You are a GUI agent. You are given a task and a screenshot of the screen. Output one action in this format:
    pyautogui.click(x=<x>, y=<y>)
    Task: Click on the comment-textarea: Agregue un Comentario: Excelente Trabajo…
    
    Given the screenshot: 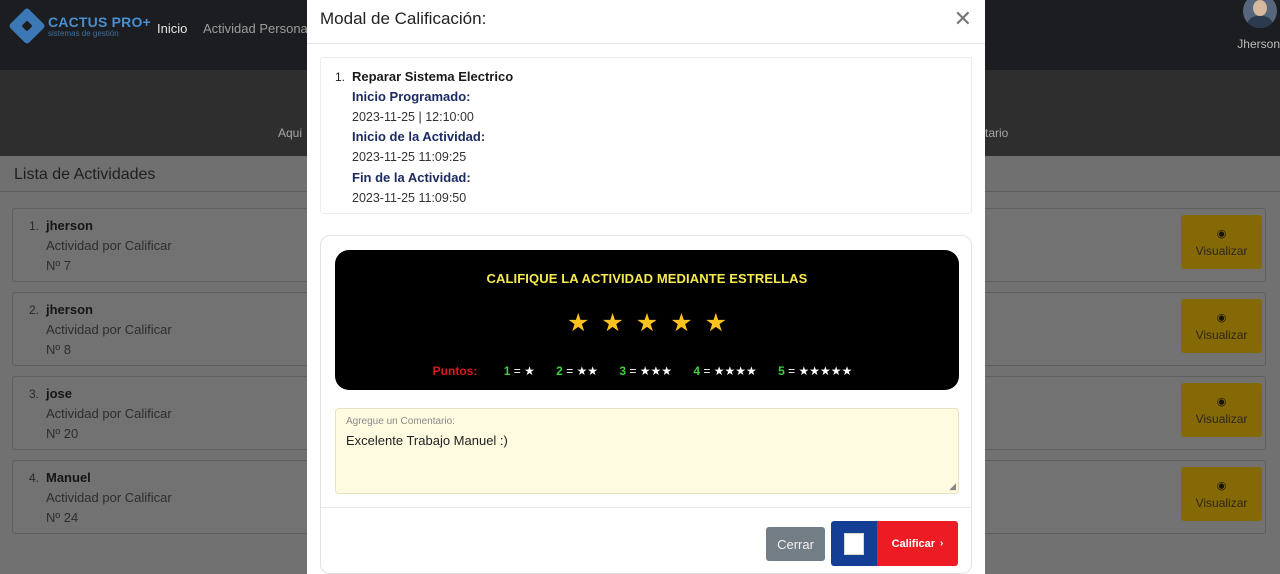 What is the action you would take?
    pyautogui.click(x=647, y=451)
    